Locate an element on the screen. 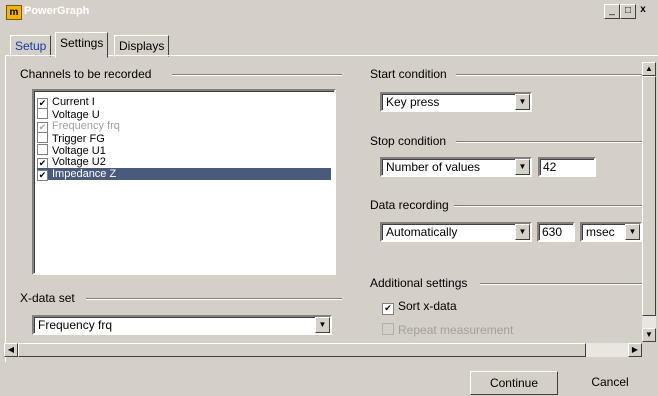 The width and height of the screenshot is (658, 396). start-header: Start condition is located at coordinates (408, 74).